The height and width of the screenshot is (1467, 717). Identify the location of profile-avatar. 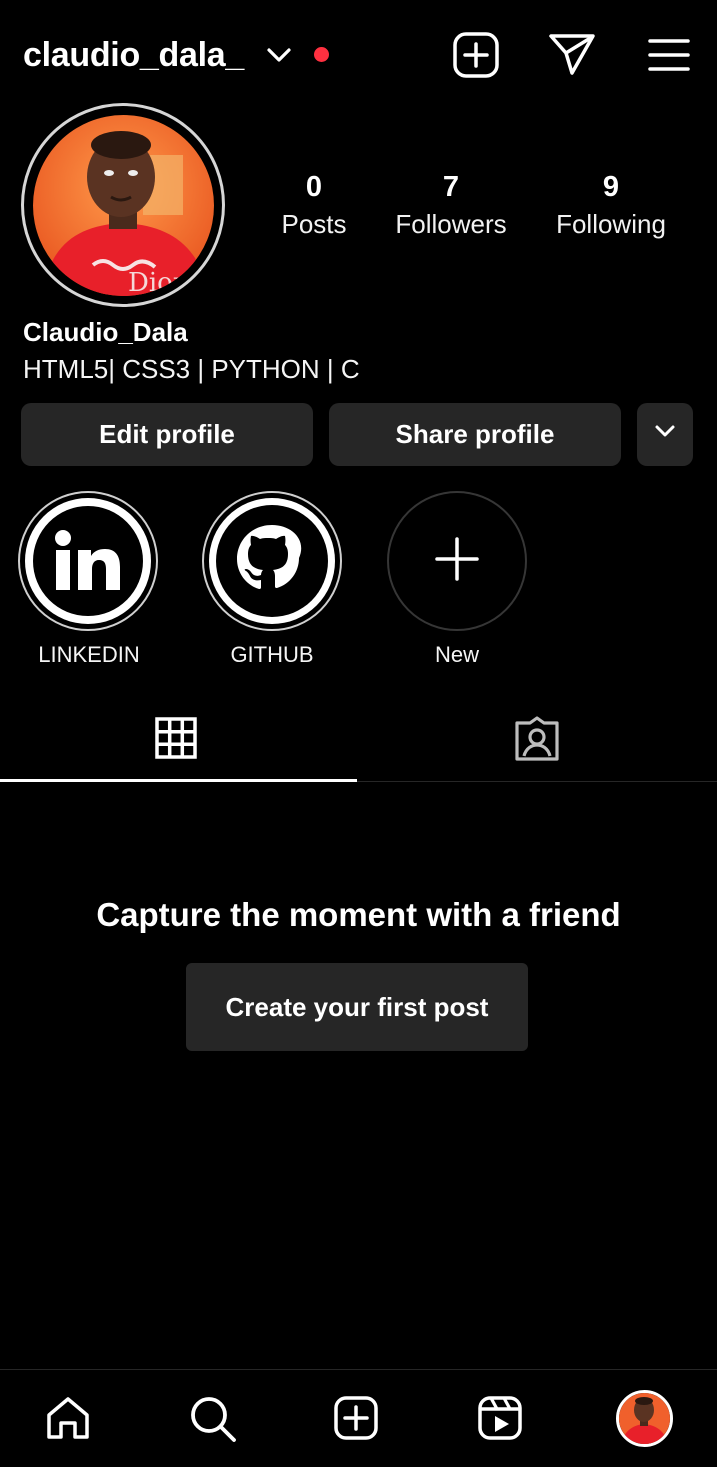
(644, 1418).